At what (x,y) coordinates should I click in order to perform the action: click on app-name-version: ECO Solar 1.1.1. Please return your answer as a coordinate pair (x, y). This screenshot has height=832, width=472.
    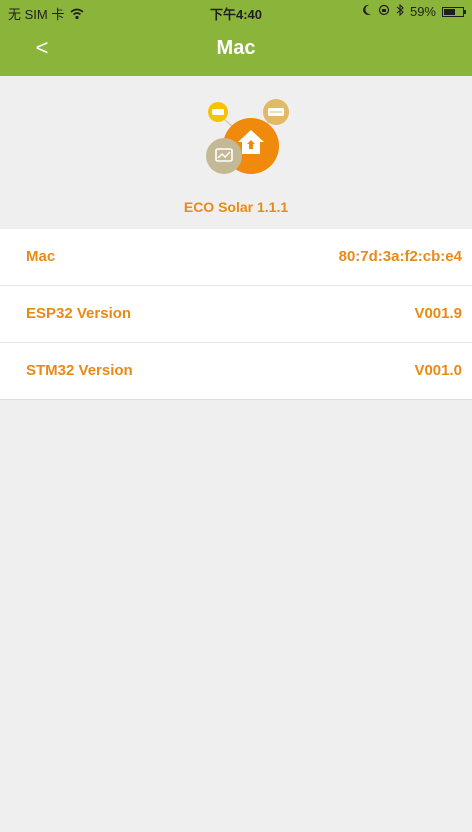
    Looking at the image, I should click on (236, 207).